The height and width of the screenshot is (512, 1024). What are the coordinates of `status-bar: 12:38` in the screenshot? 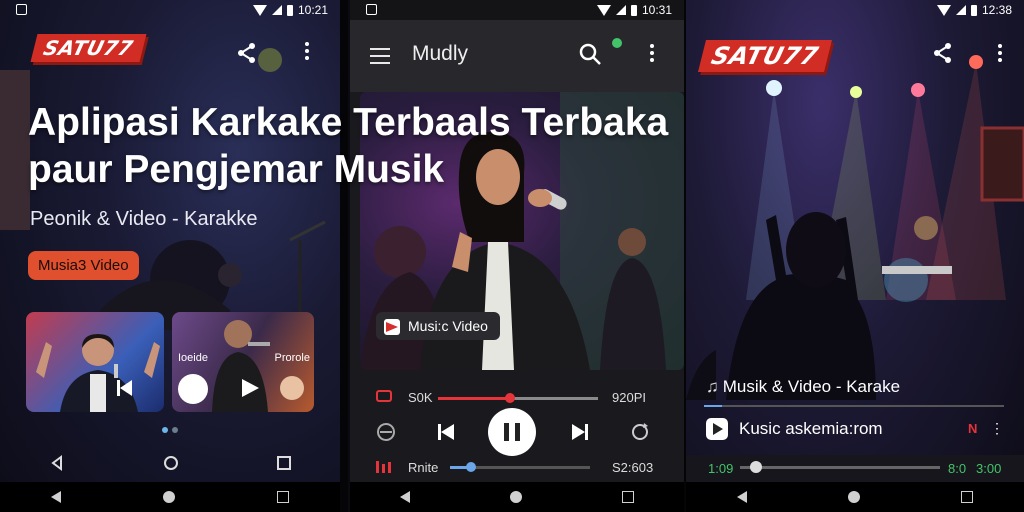 It's located at (855, 10).